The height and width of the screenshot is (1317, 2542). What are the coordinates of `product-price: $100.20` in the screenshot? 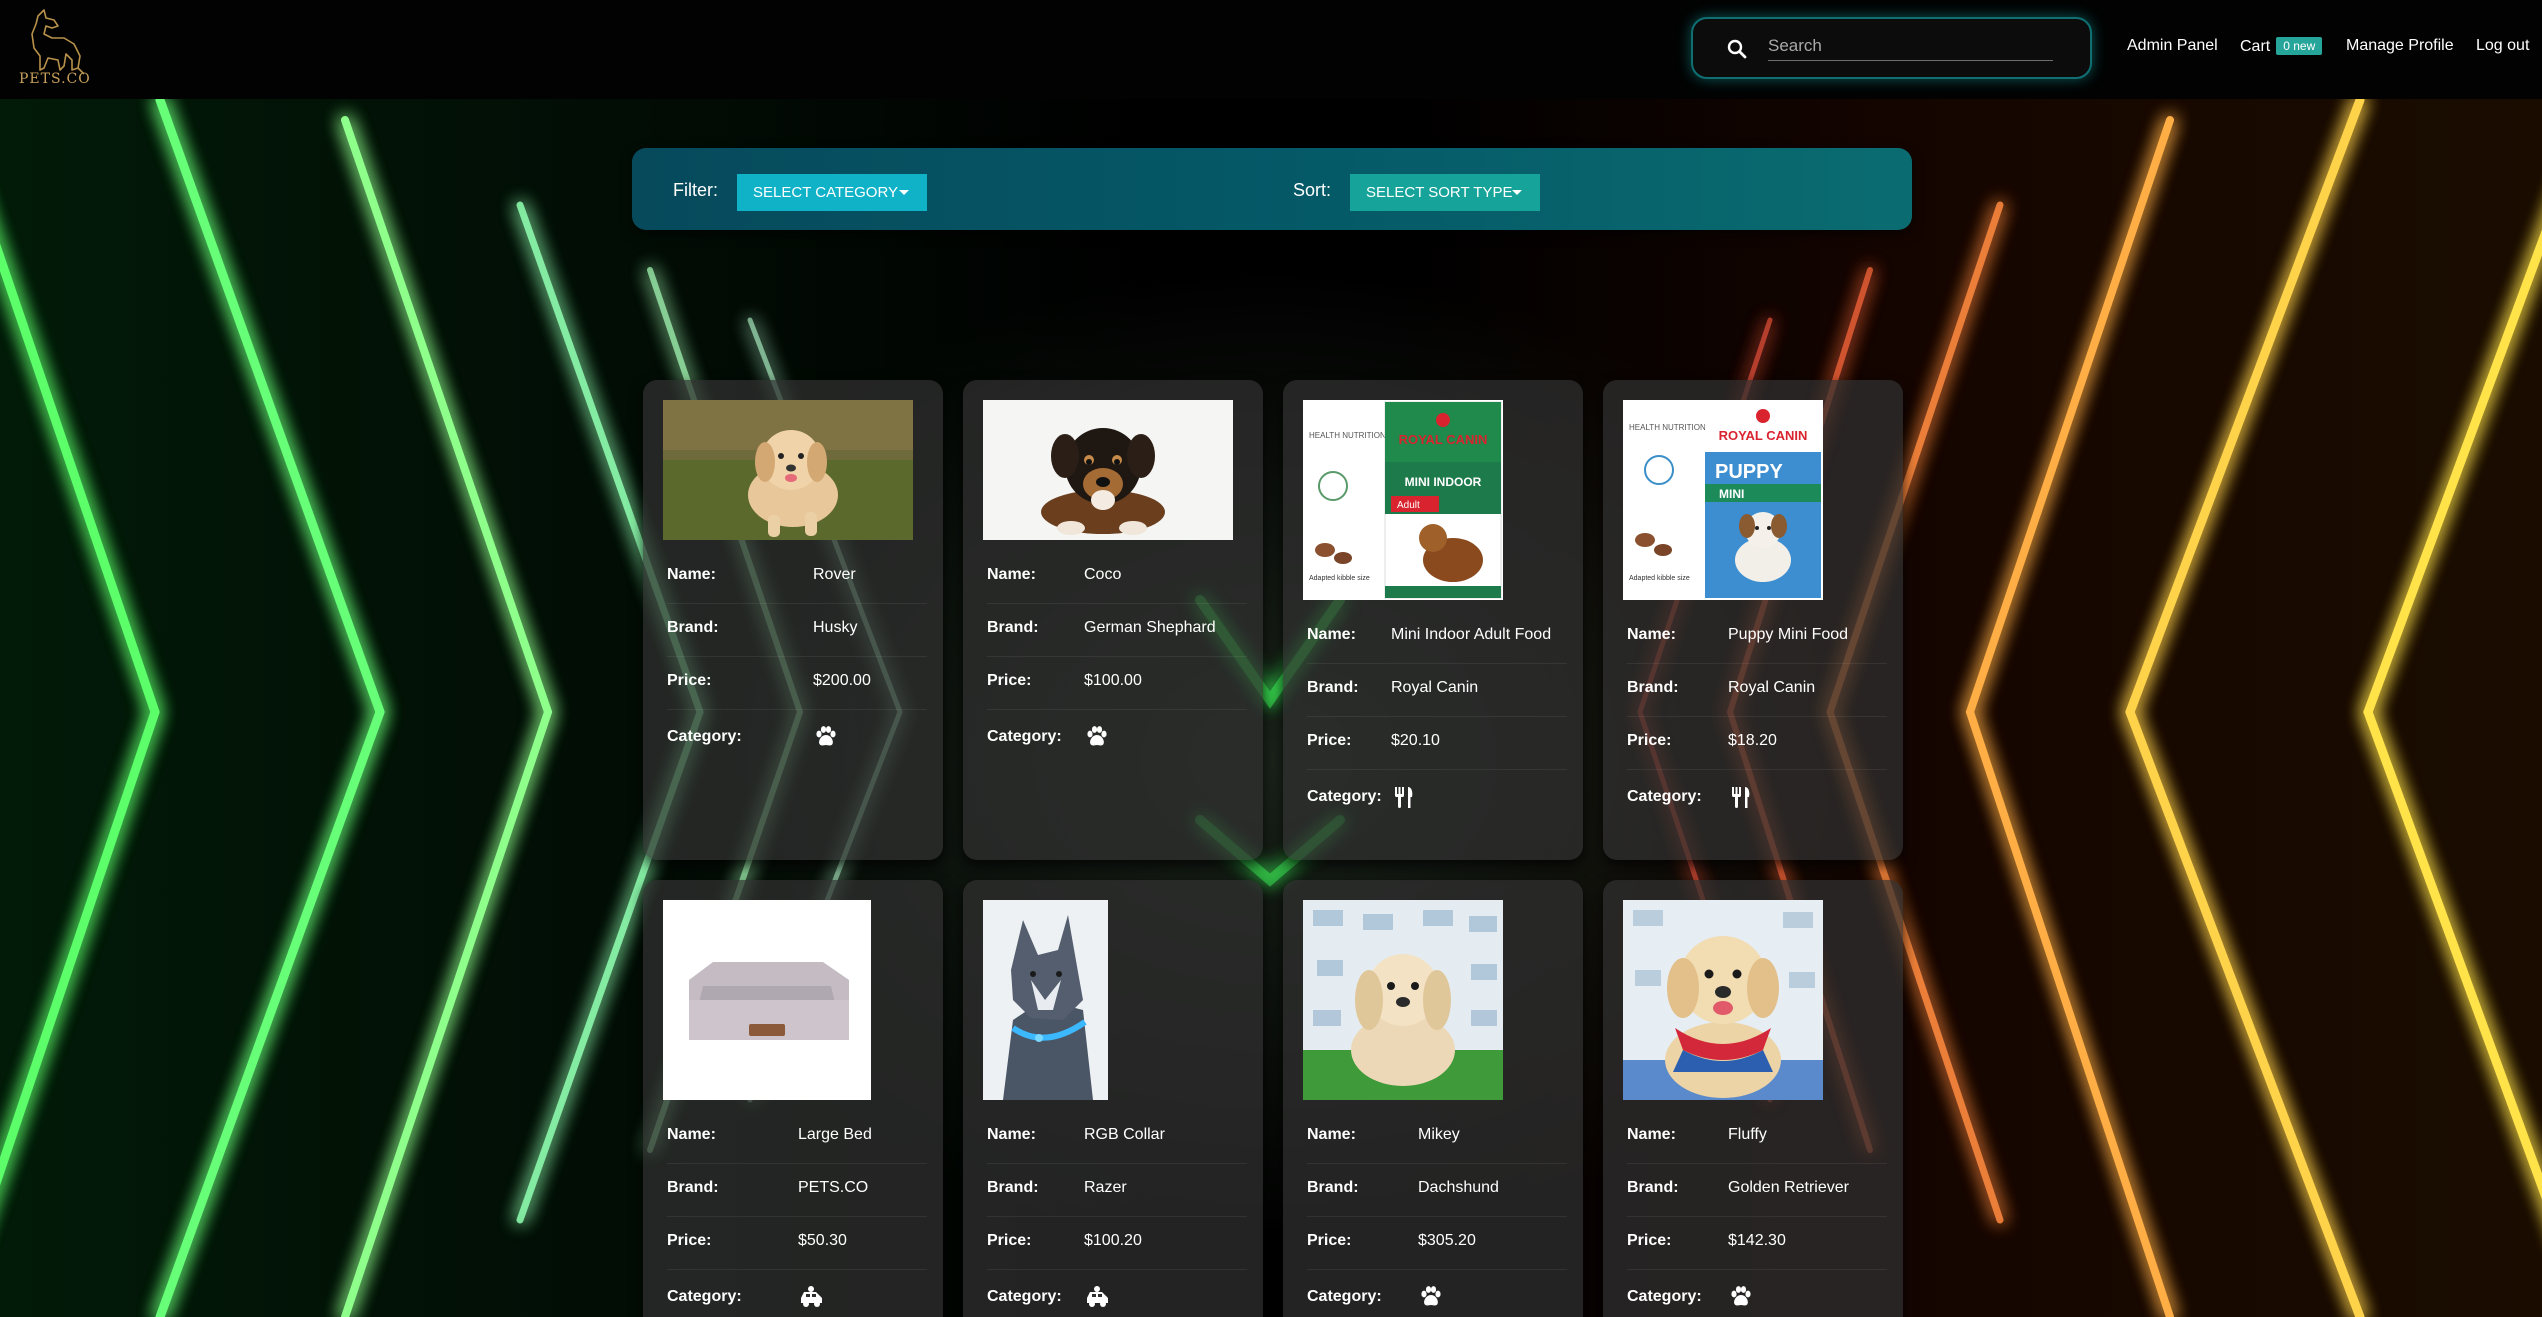 It's located at (1113, 1240).